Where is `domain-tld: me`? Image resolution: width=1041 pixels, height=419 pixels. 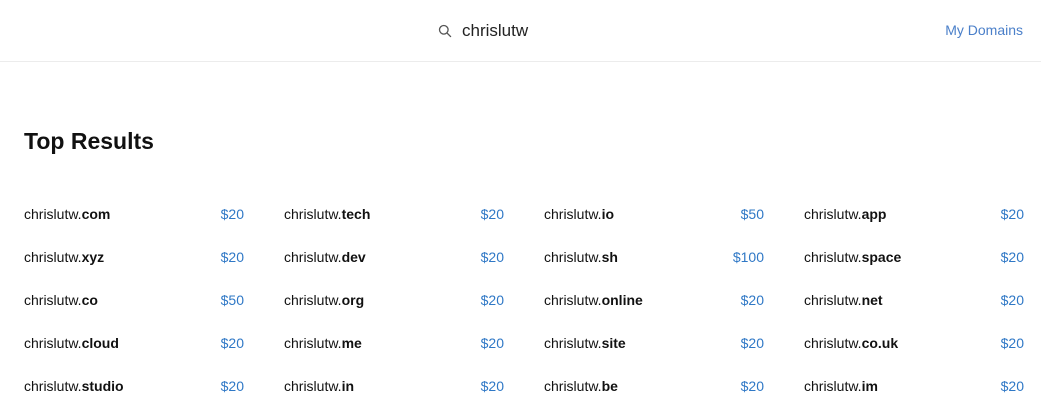
domain-tld: me is located at coordinates (351, 343).